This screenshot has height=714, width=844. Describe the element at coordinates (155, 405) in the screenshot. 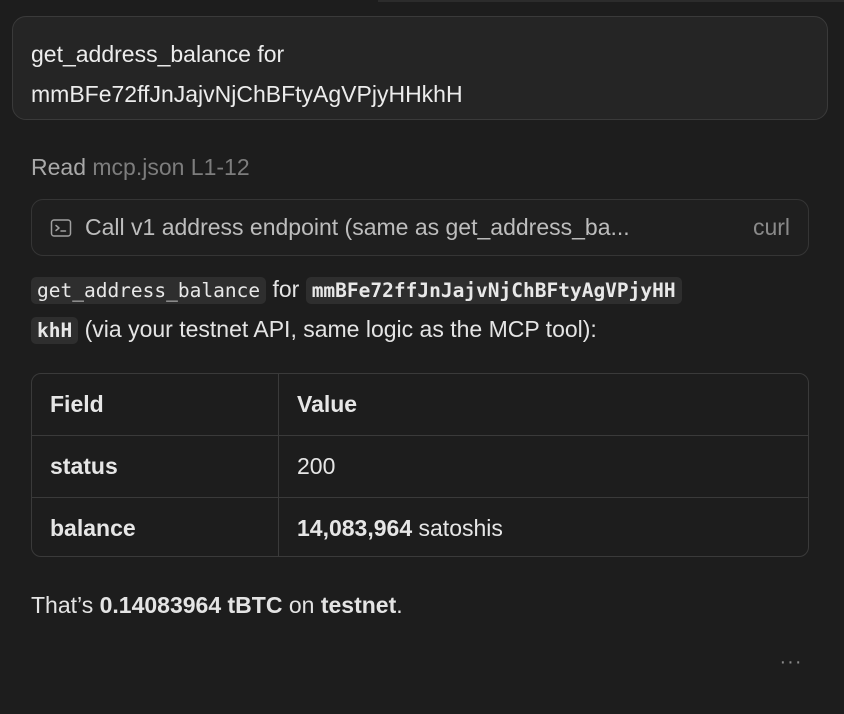

I see `header-field: Field` at that location.